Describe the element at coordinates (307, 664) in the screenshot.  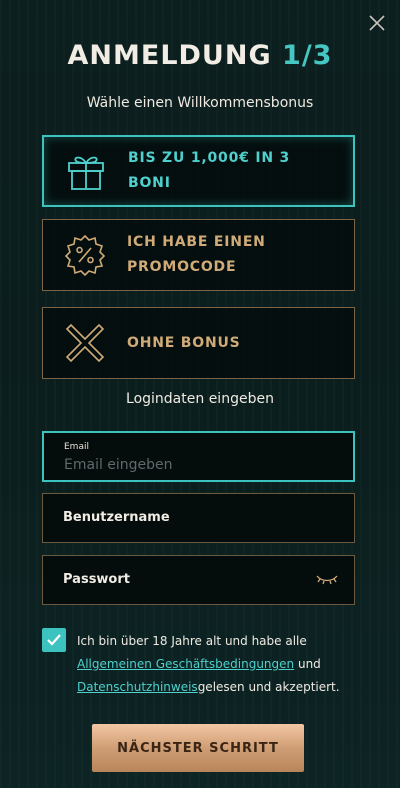
I see `terms-text-mid: und` at that location.